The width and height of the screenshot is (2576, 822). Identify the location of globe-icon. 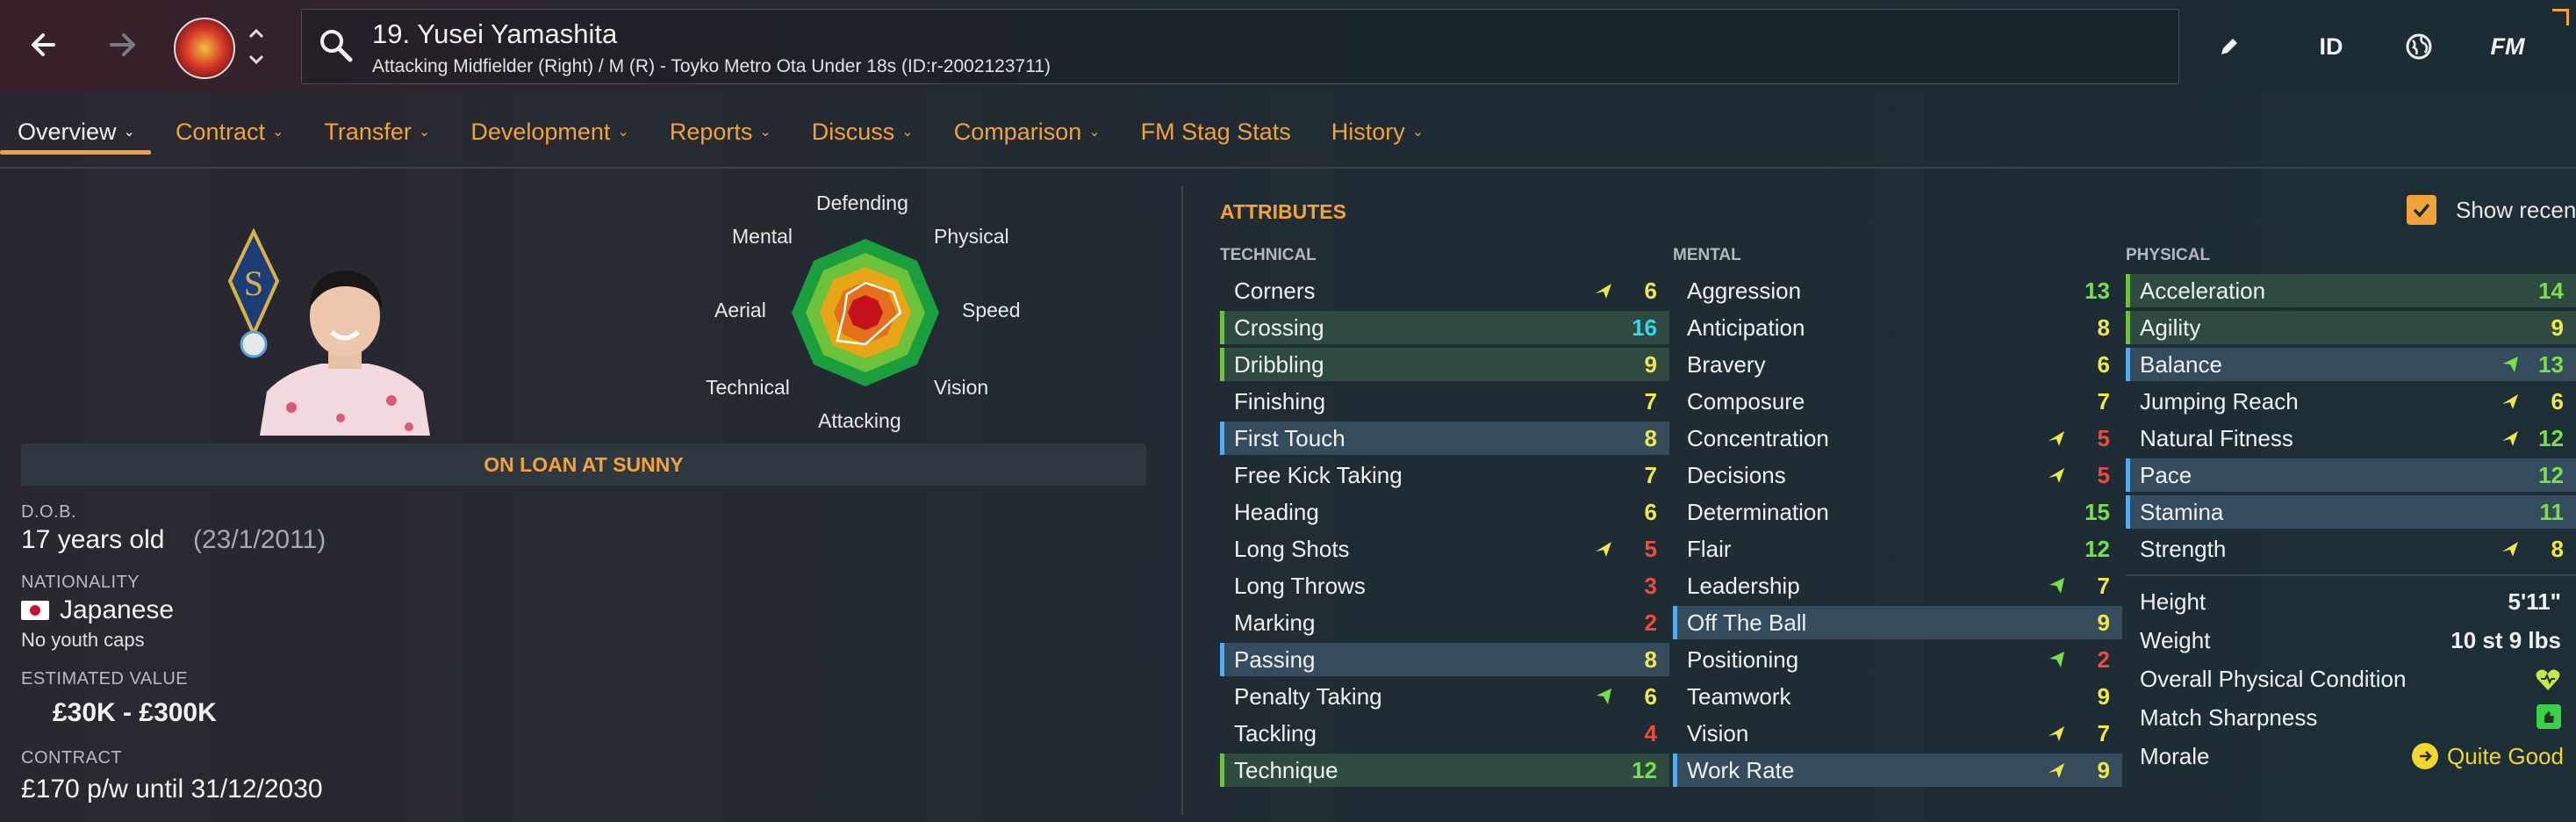
(2418, 46).